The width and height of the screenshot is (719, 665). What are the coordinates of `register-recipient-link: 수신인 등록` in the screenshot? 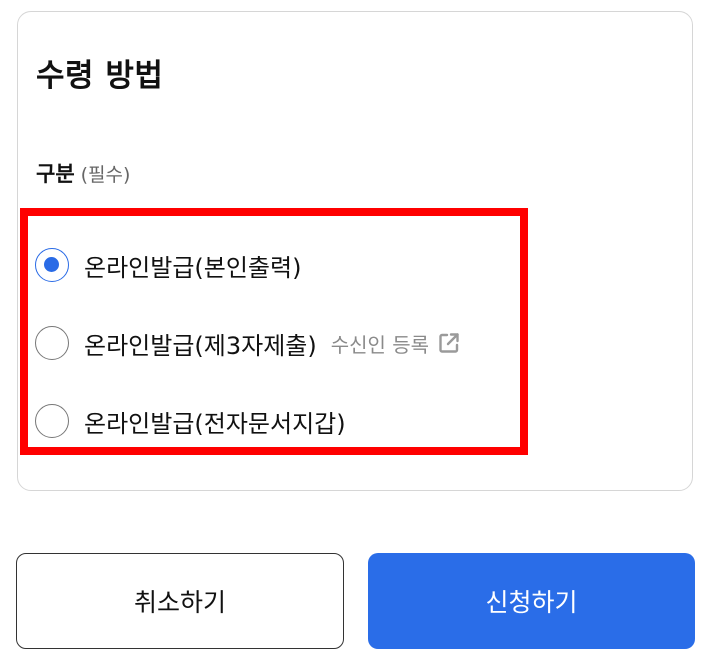 It's located at (396, 343).